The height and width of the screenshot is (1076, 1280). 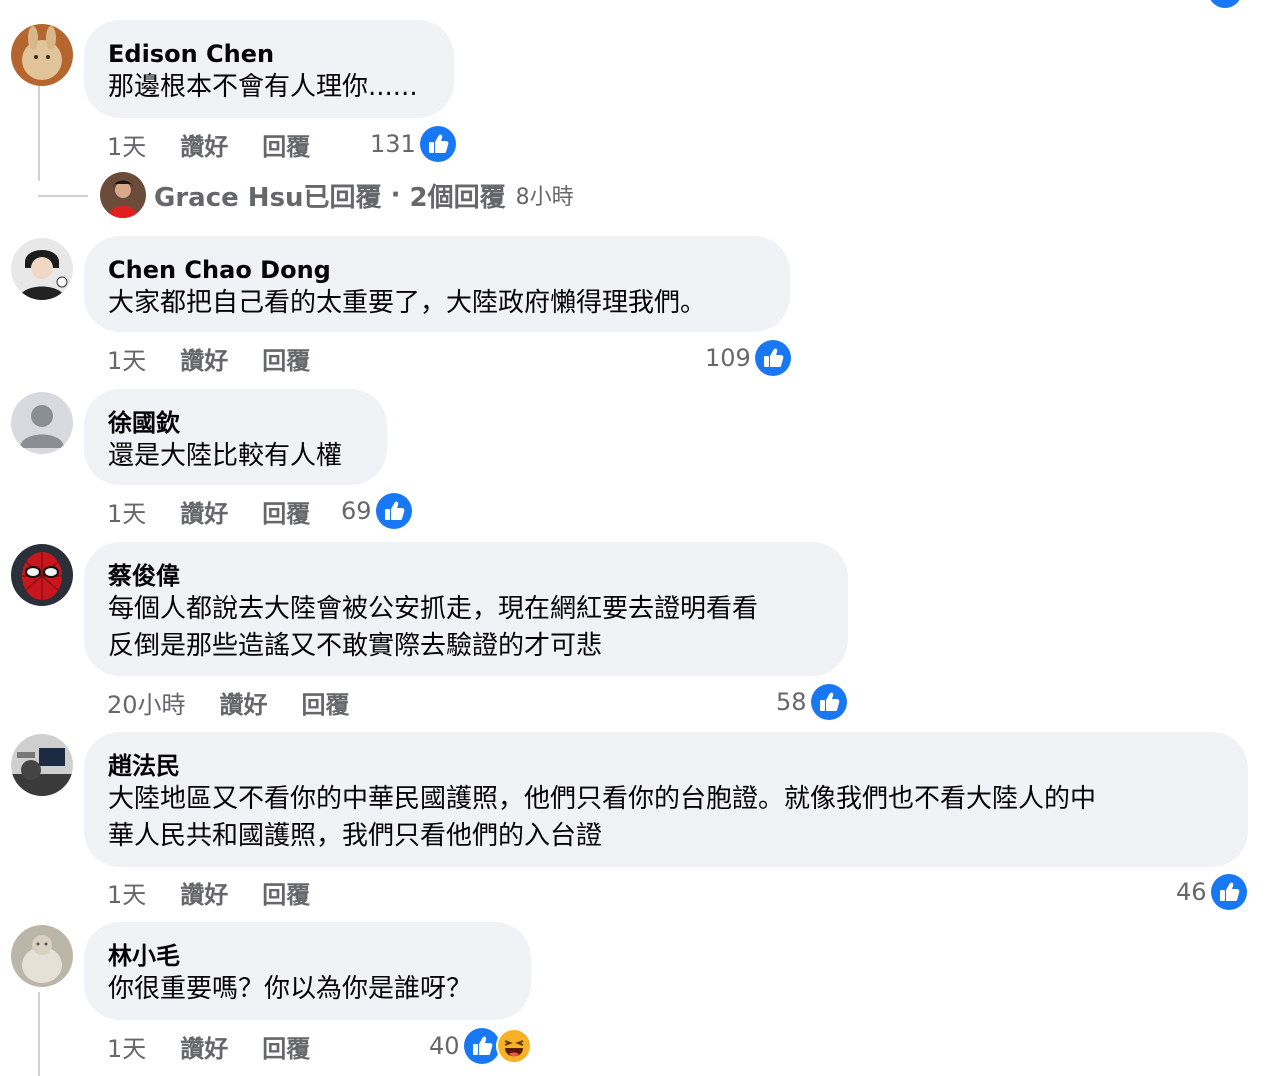 I want to click on reaction-summary: 58, so click(x=811, y=702).